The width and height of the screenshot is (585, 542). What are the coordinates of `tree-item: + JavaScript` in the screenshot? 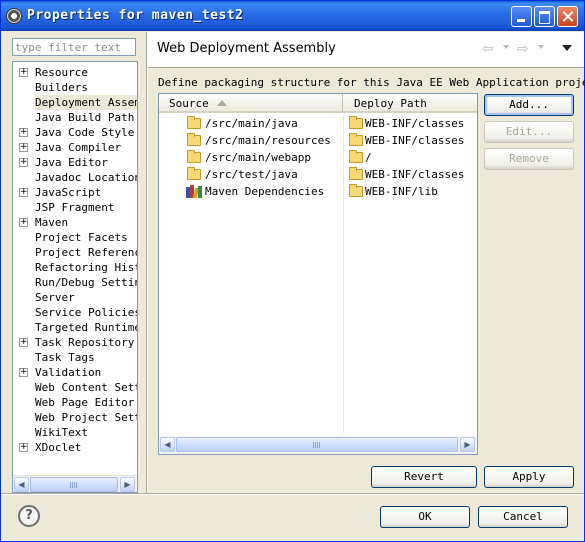 It's located at (75, 192).